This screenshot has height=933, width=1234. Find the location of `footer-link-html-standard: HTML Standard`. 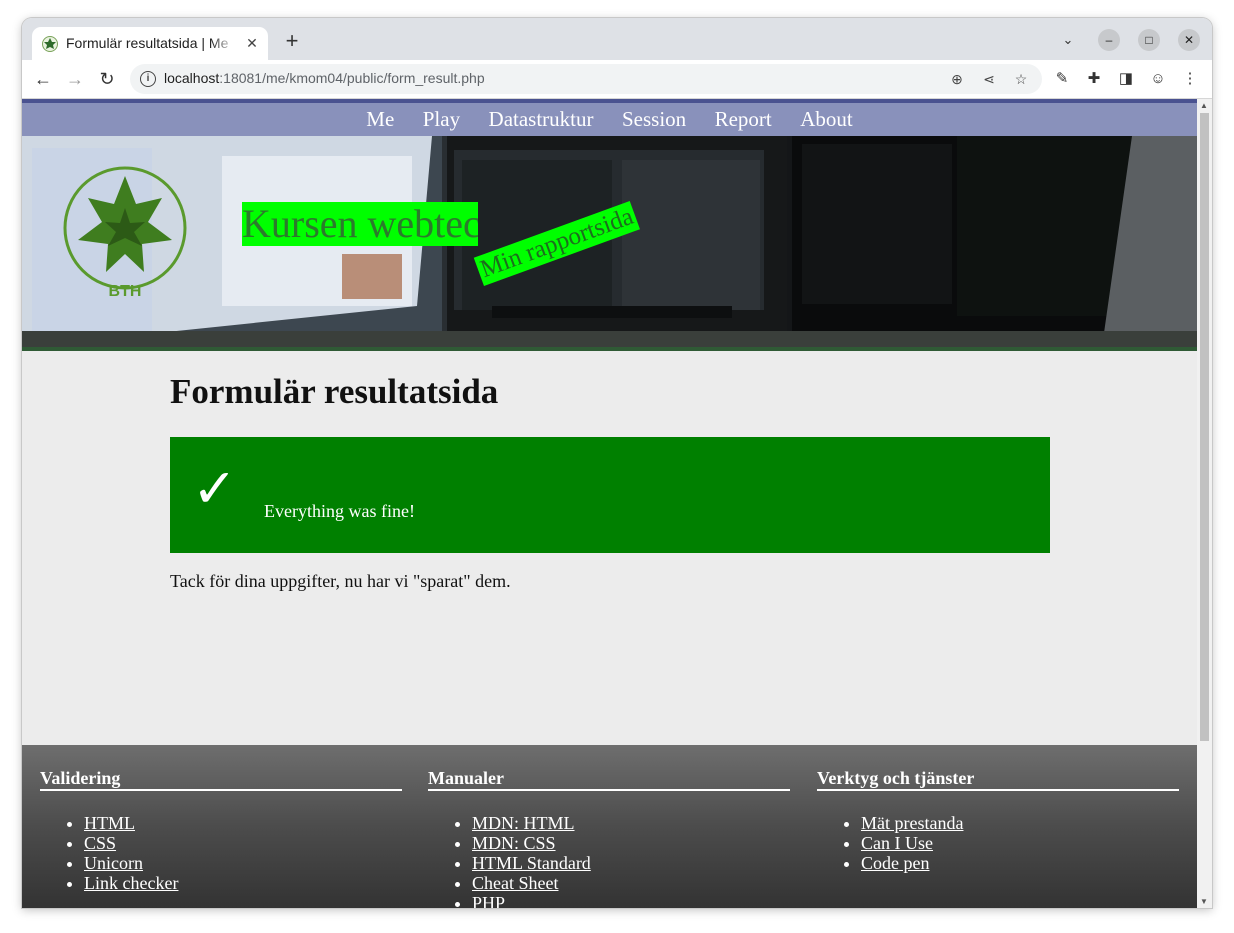

footer-link-html-standard: HTML Standard is located at coordinates (531, 863).